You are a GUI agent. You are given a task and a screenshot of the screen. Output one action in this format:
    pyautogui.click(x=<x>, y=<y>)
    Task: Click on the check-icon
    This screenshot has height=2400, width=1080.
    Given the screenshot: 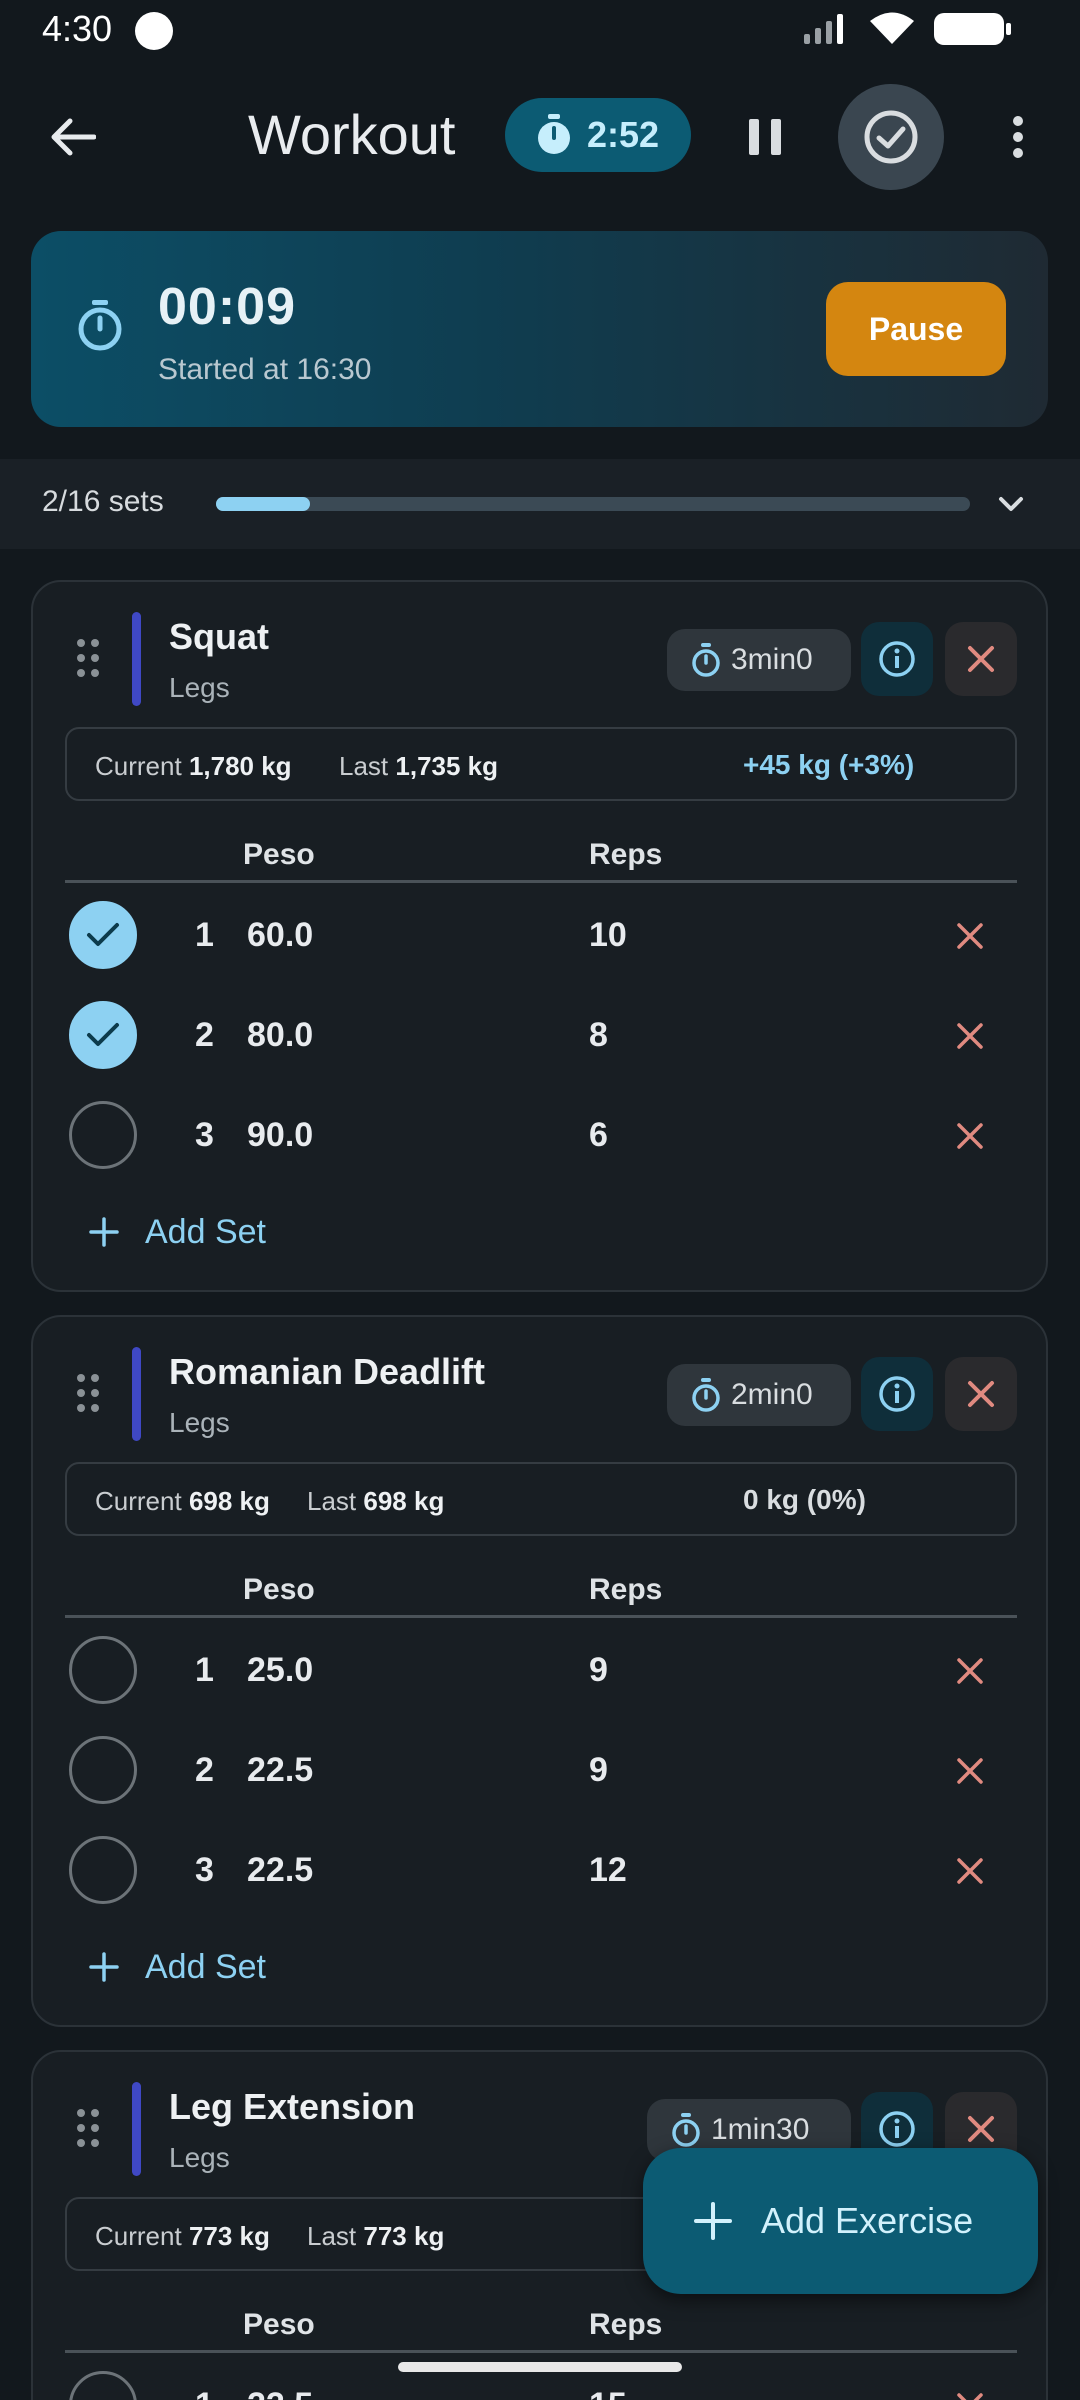 What is the action you would take?
    pyautogui.click(x=103, y=934)
    